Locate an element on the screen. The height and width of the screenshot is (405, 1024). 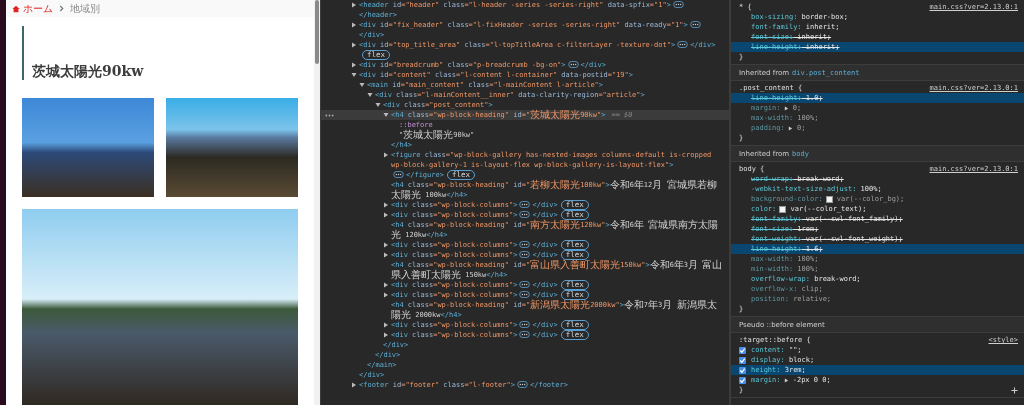
article-heading: 茨城太陽光90kw is located at coordinates (88, 70).